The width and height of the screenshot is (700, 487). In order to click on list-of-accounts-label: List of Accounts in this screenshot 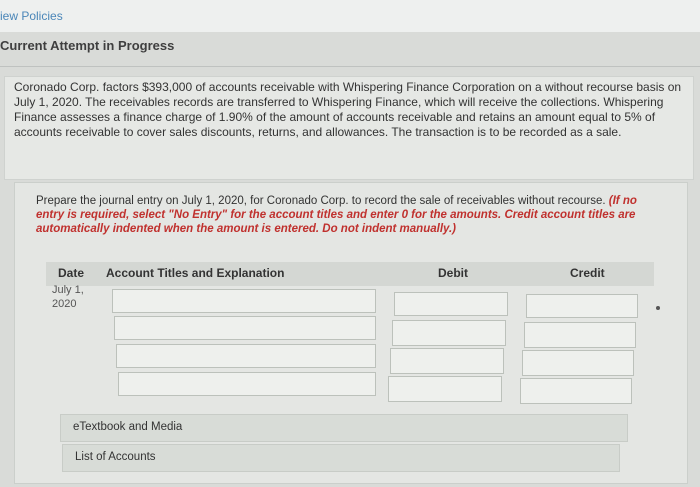, I will do `click(115, 457)`.